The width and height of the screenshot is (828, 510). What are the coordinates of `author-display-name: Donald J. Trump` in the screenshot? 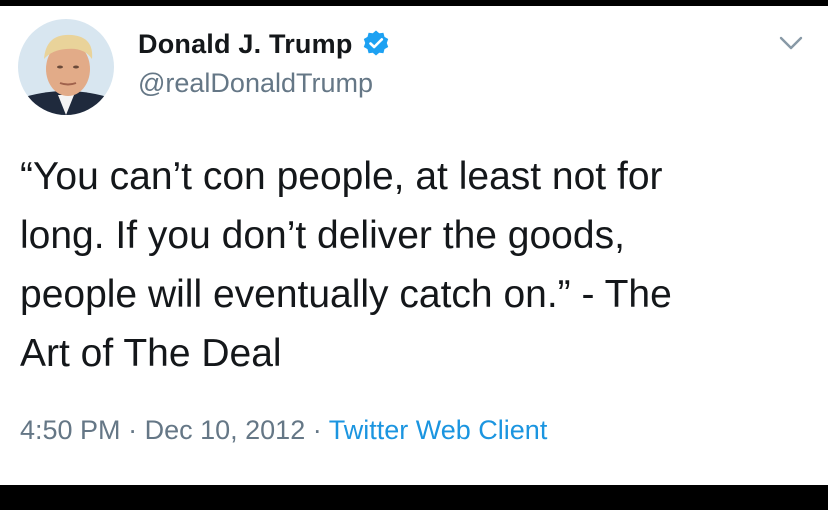 It's located at (245, 44).